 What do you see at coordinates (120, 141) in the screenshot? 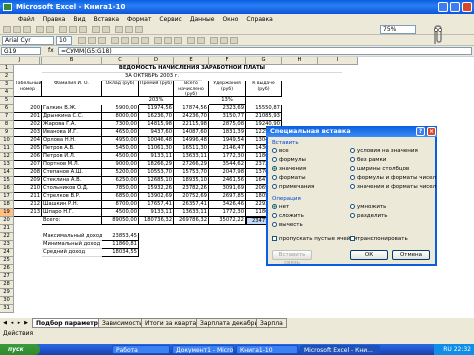
I see `data-cell: 4950,00` at bounding box center [120, 141].